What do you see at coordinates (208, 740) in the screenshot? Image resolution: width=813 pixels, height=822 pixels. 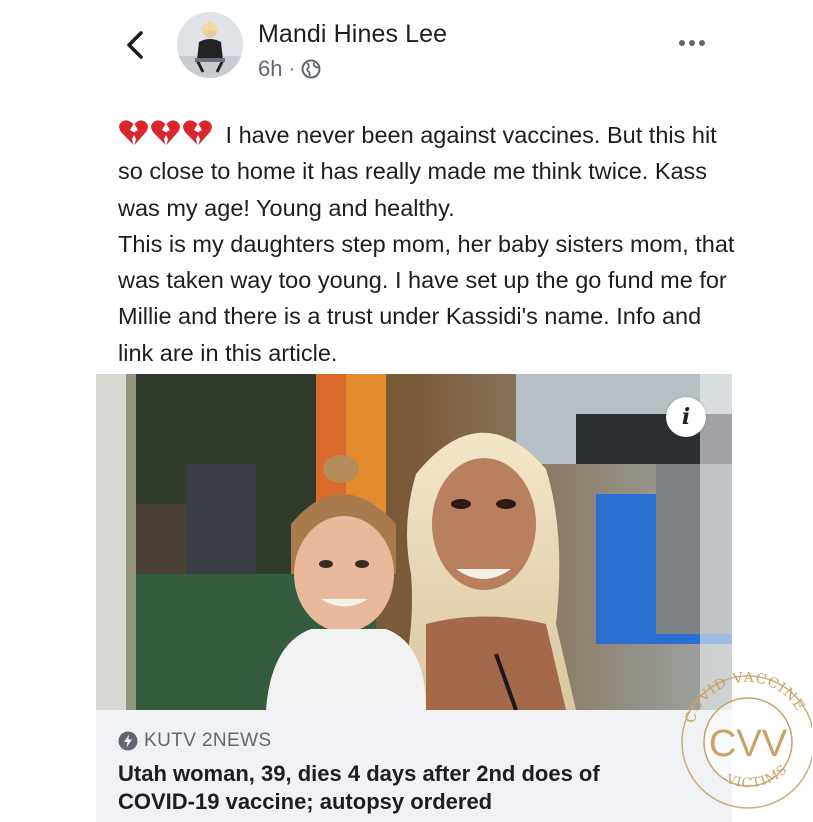 I see `link-source-name: KUTV 2NEWS` at bounding box center [208, 740].